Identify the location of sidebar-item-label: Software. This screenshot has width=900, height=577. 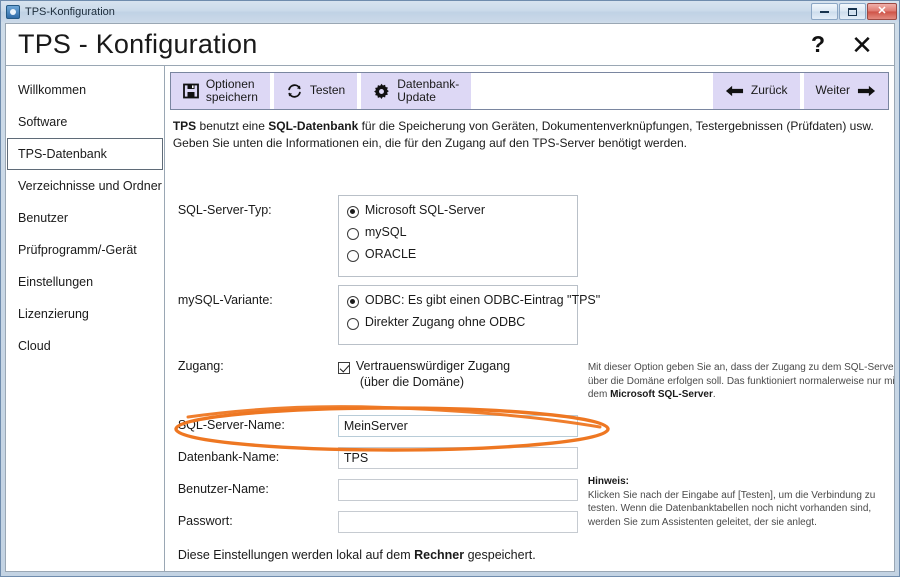
(43, 122).